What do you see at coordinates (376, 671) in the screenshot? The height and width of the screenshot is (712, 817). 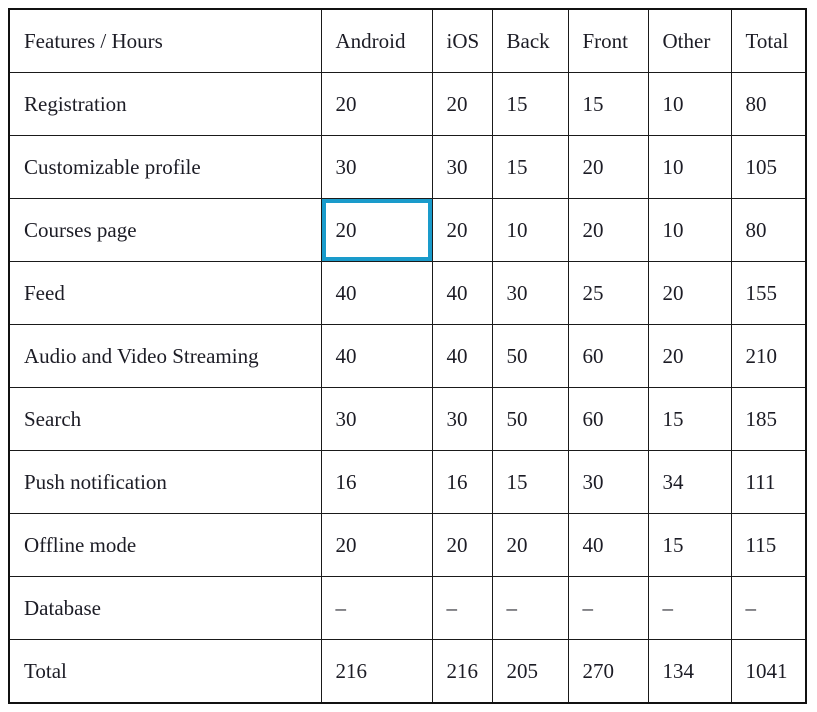 I see `data-cell-android: 216` at bounding box center [376, 671].